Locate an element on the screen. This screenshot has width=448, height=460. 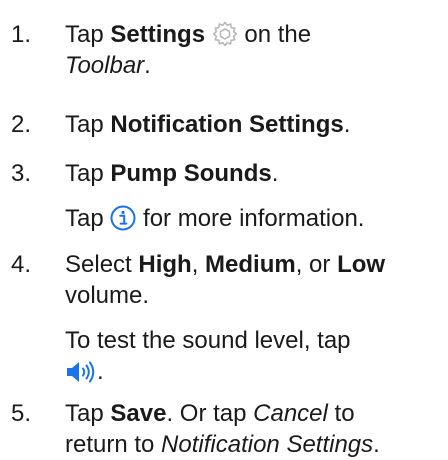
step-body: Tap Settings on the Toolbar. is located at coordinates (254, 50).